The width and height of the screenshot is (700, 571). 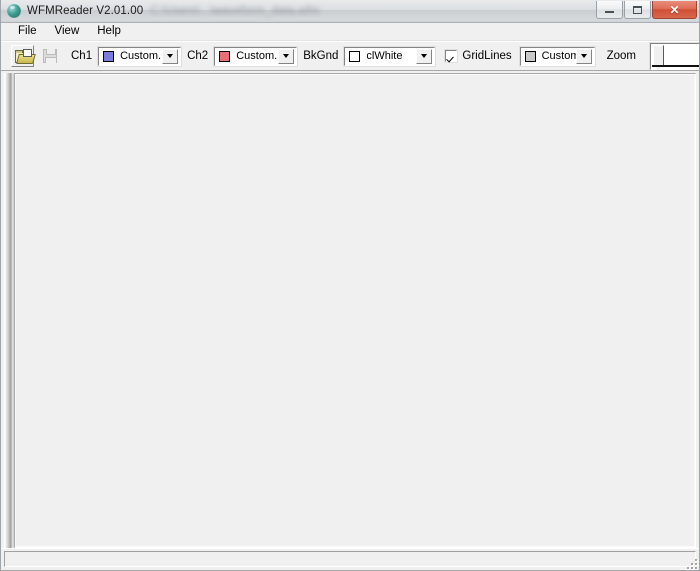 What do you see at coordinates (384, 56) in the screenshot?
I see `bkgnd-color-value: clWhite` at bounding box center [384, 56].